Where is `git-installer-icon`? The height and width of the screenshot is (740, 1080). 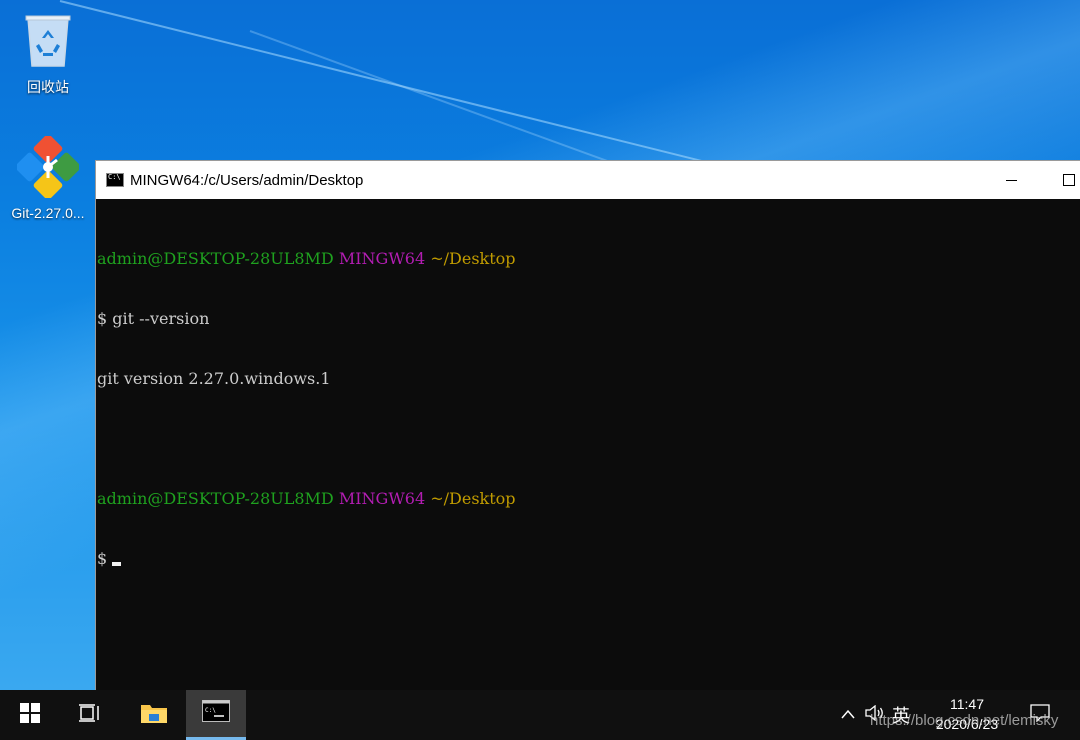
git-installer-icon is located at coordinates (48, 167).